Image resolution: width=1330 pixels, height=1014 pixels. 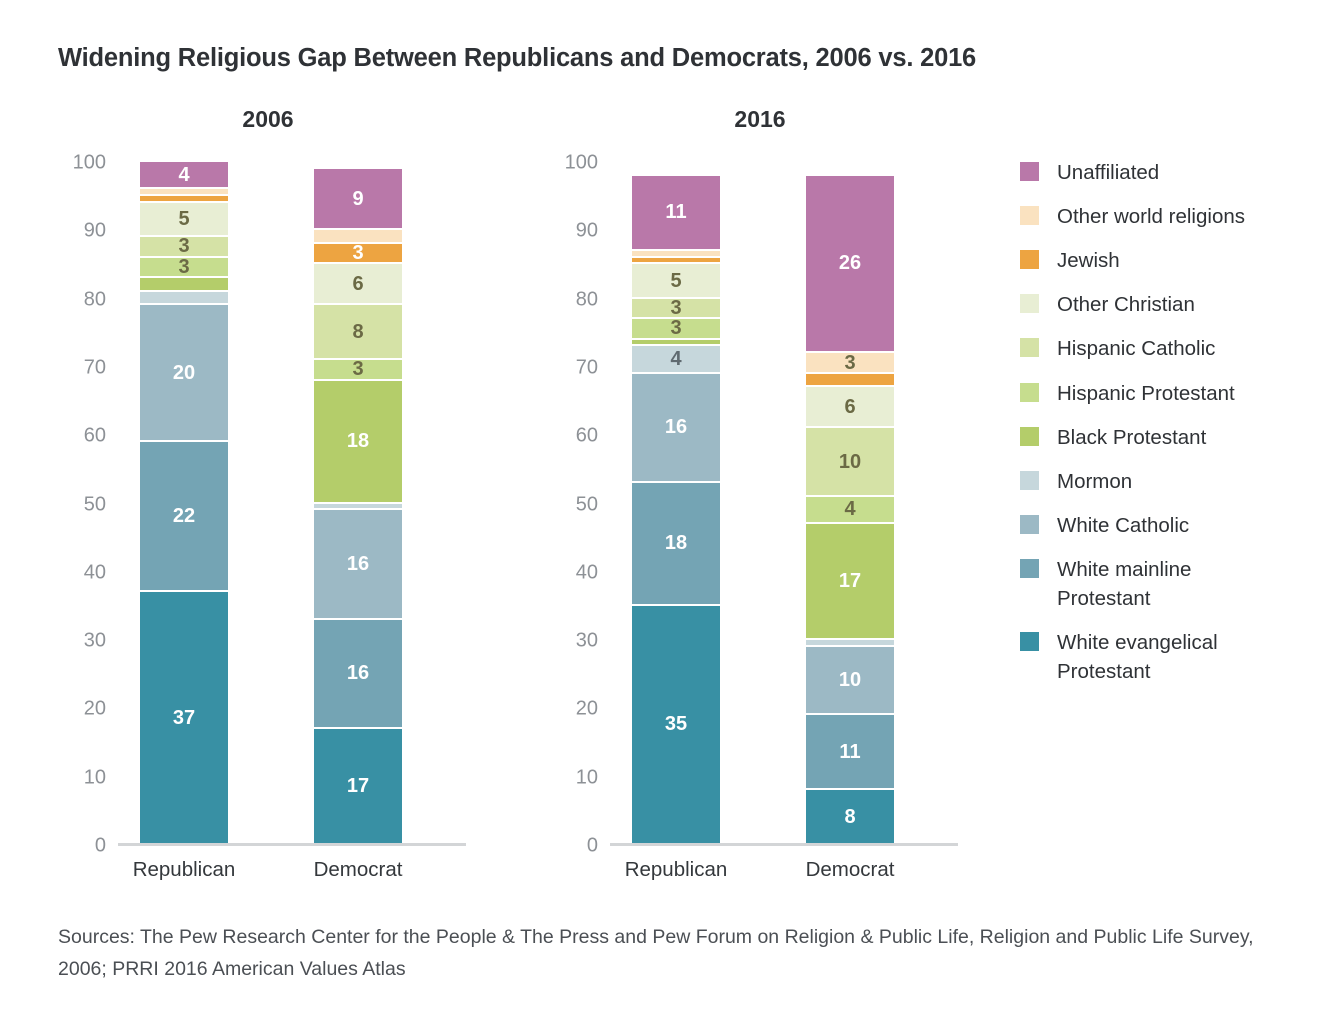 What do you see at coordinates (1151, 217) in the screenshot?
I see `legend-item-label: Other world religions` at bounding box center [1151, 217].